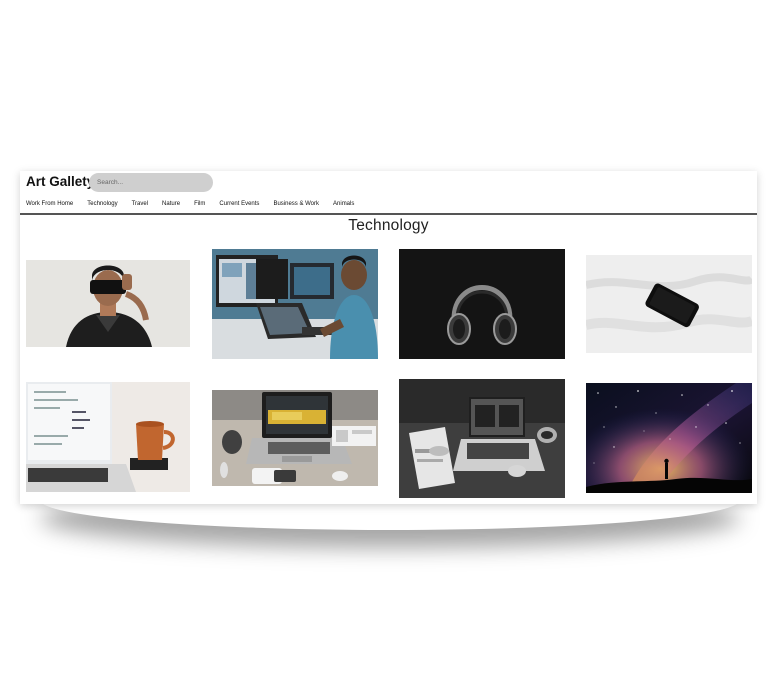  I want to click on nav-item-nature: Nature, so click(171, 204).